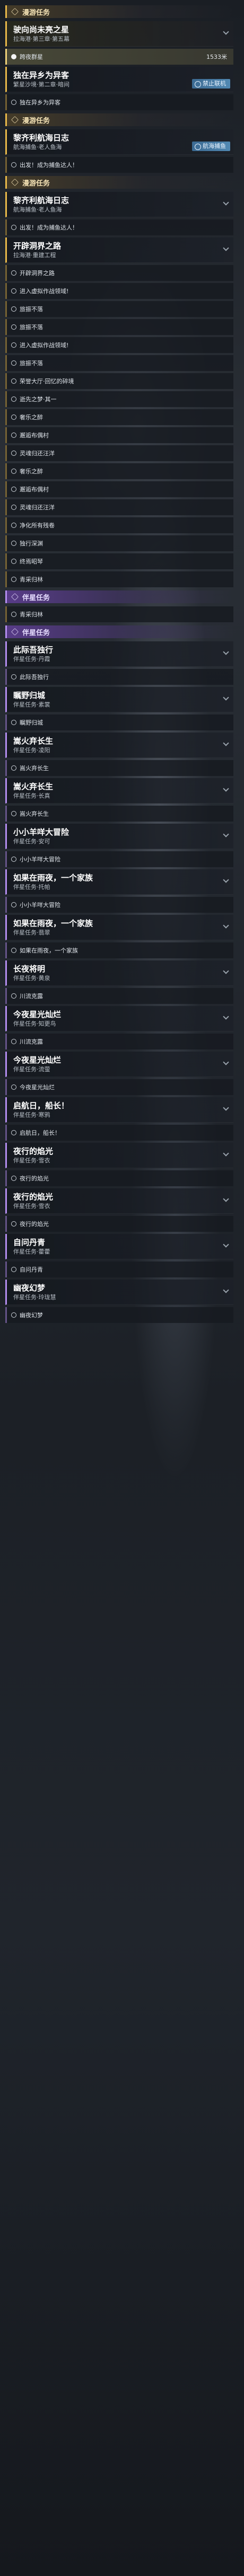 This screenshot has width=244, height=2576. What do you see at coordinates (15, 597) in the screenshot?
I see `companion-quest-icon` at bounding box center [15, 597].